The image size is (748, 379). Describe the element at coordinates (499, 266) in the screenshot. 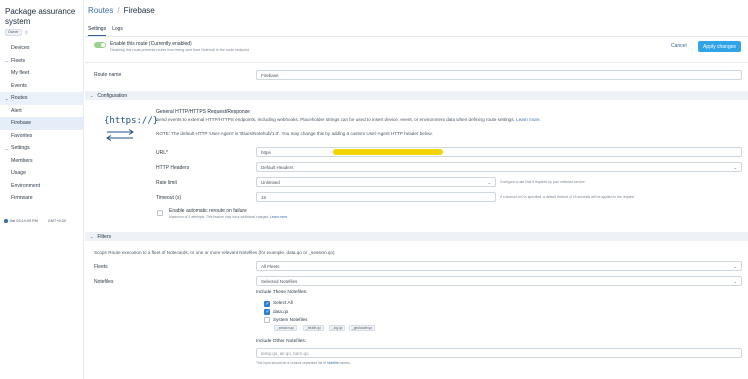

I see `fleets-select: All Fleets ⌄` at that location.